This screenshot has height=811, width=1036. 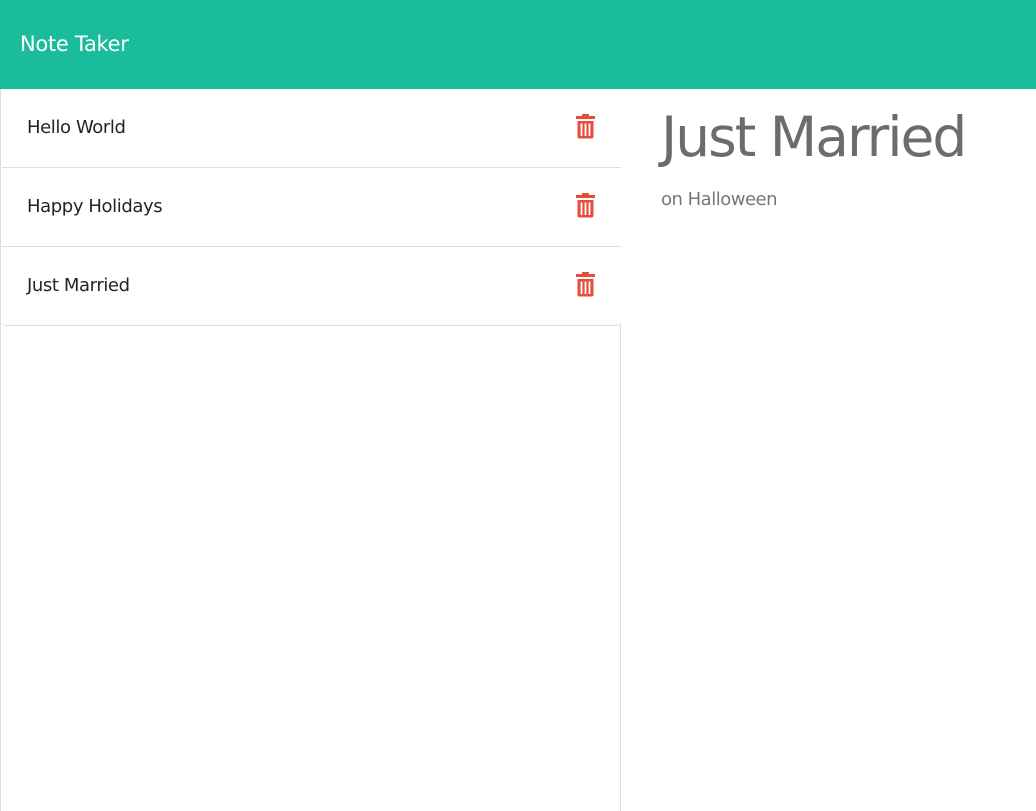 What do you see at coordinates (518, 44) in the screenshot?
I see `navbar: Note Taker` at bounding box center [518, 44].